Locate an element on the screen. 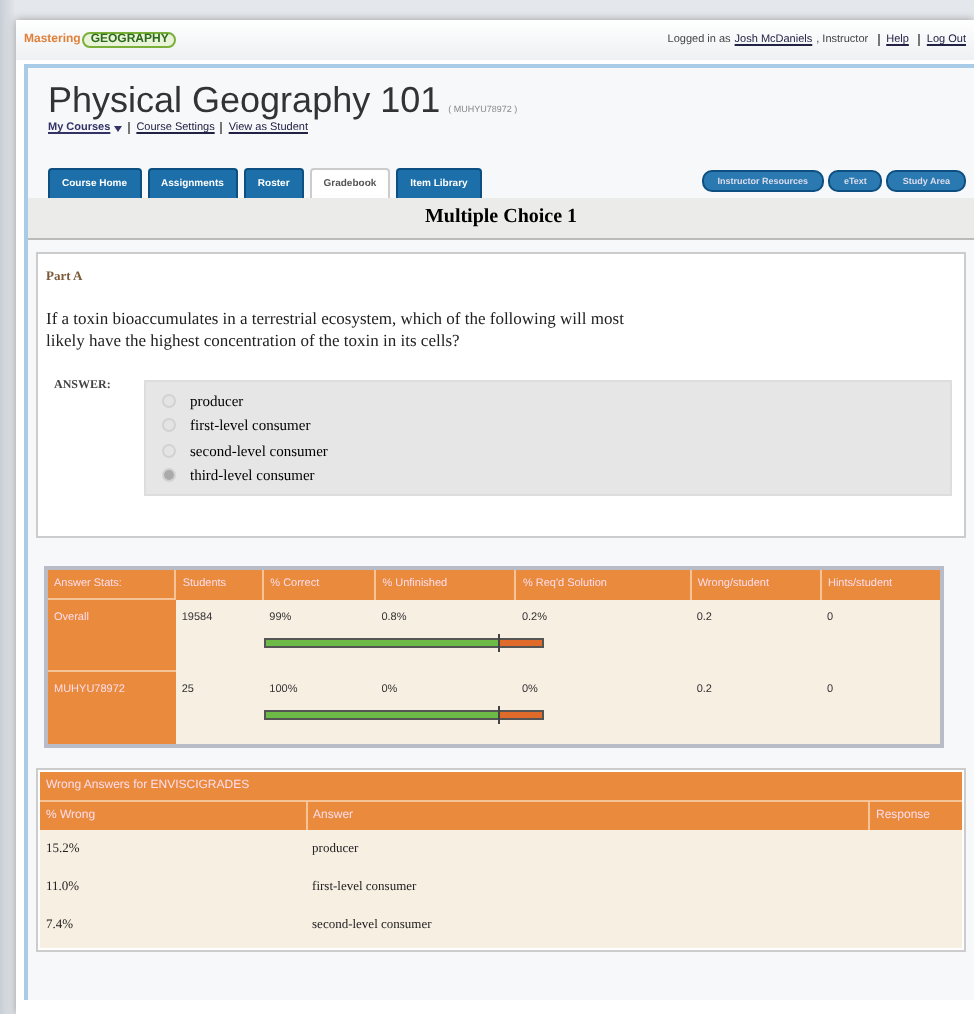 The image size is (974, 1014). question-text: If a toxin bioaccumulates in a terrestrial ecosystem, which of the following will most likely have the highest concentration of the toxin in its cells? is located at coordinates (336, 330).